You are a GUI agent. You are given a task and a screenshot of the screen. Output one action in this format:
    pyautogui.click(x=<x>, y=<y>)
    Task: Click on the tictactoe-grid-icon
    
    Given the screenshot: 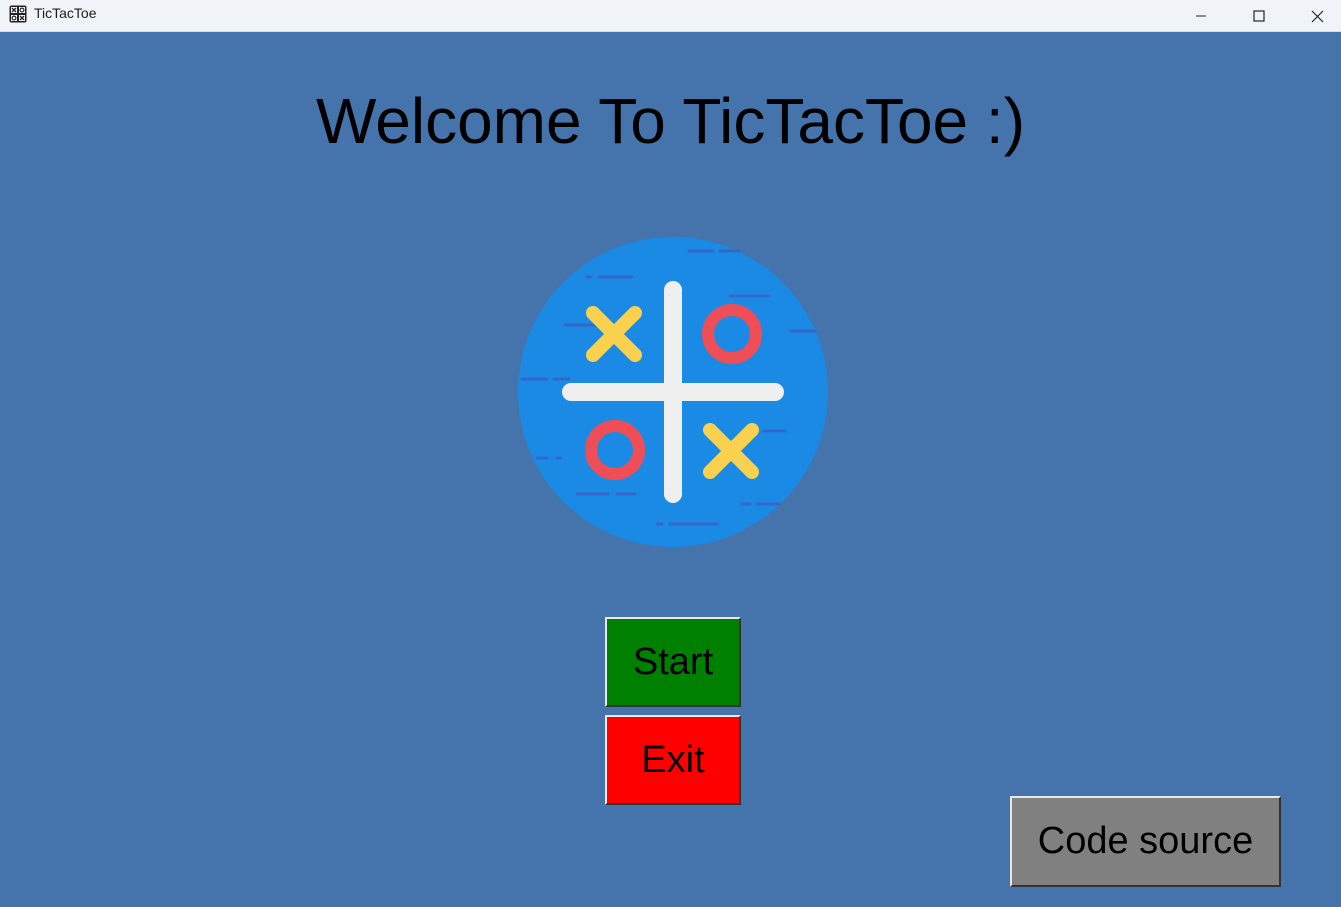 What is the action you would take?
    pyautogui.click(x=18, y=14)
    